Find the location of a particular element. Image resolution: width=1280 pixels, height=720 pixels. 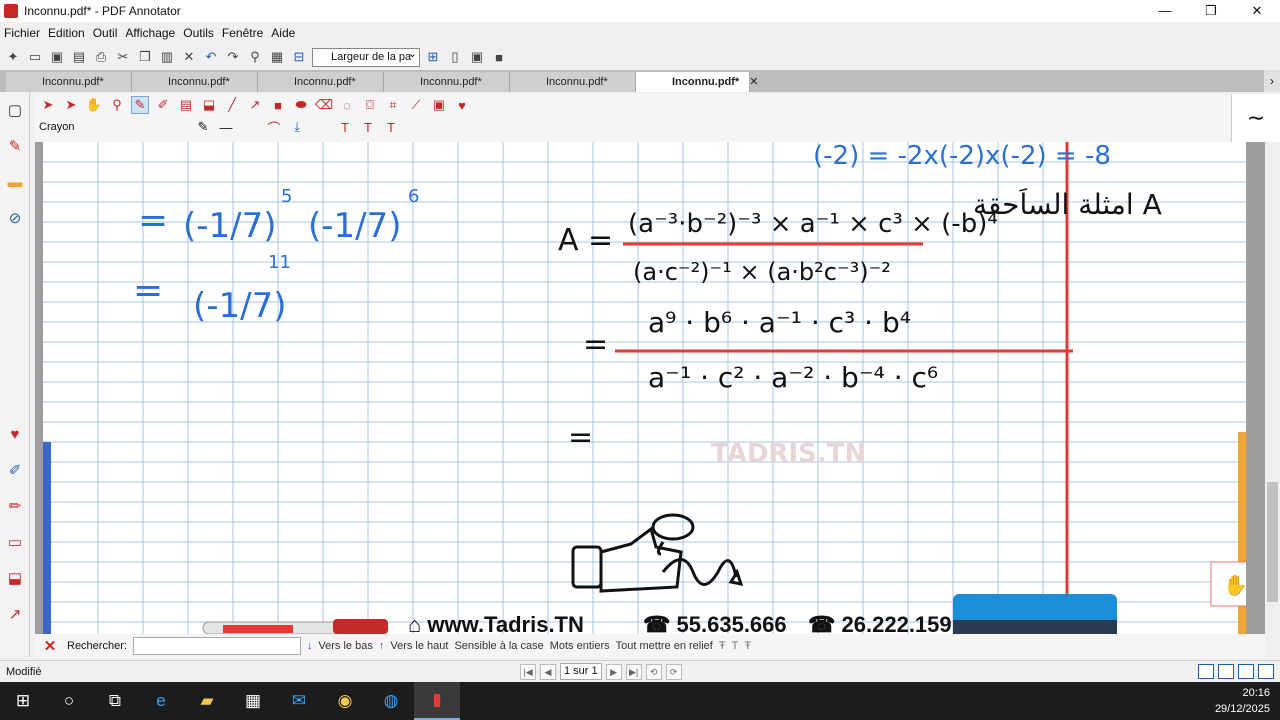

save-as-icon: ▤ is located at coordinates (79, 57).